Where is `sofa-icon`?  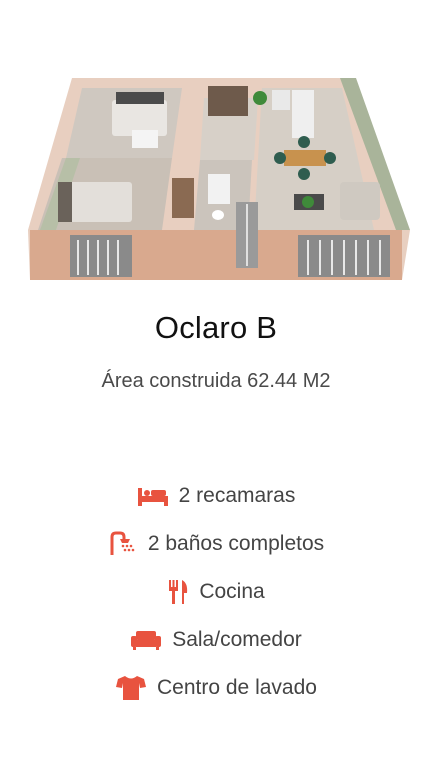
sofa-icon is located at coordinates (146, 640).